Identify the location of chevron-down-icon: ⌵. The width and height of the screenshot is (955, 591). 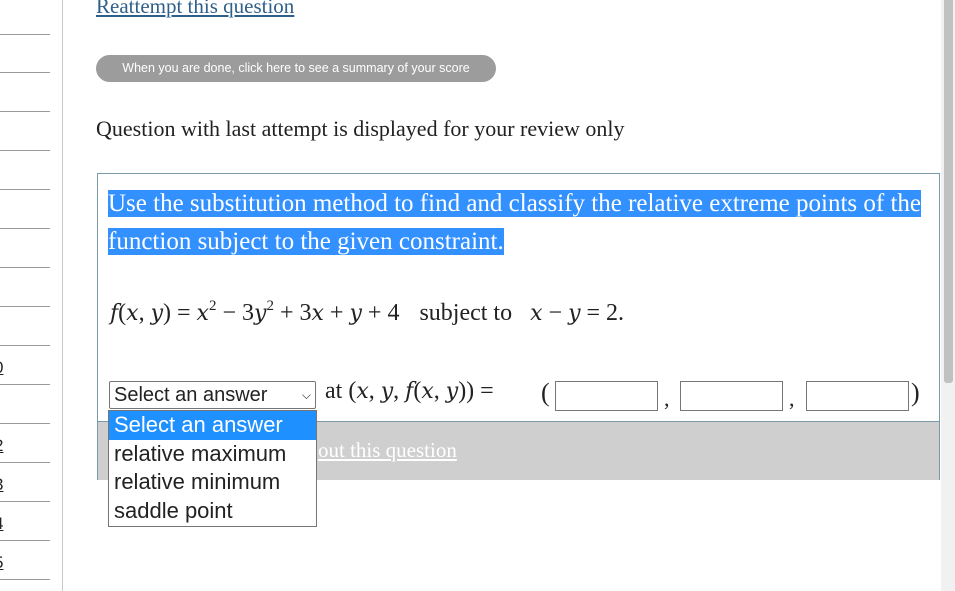
(306, 395).